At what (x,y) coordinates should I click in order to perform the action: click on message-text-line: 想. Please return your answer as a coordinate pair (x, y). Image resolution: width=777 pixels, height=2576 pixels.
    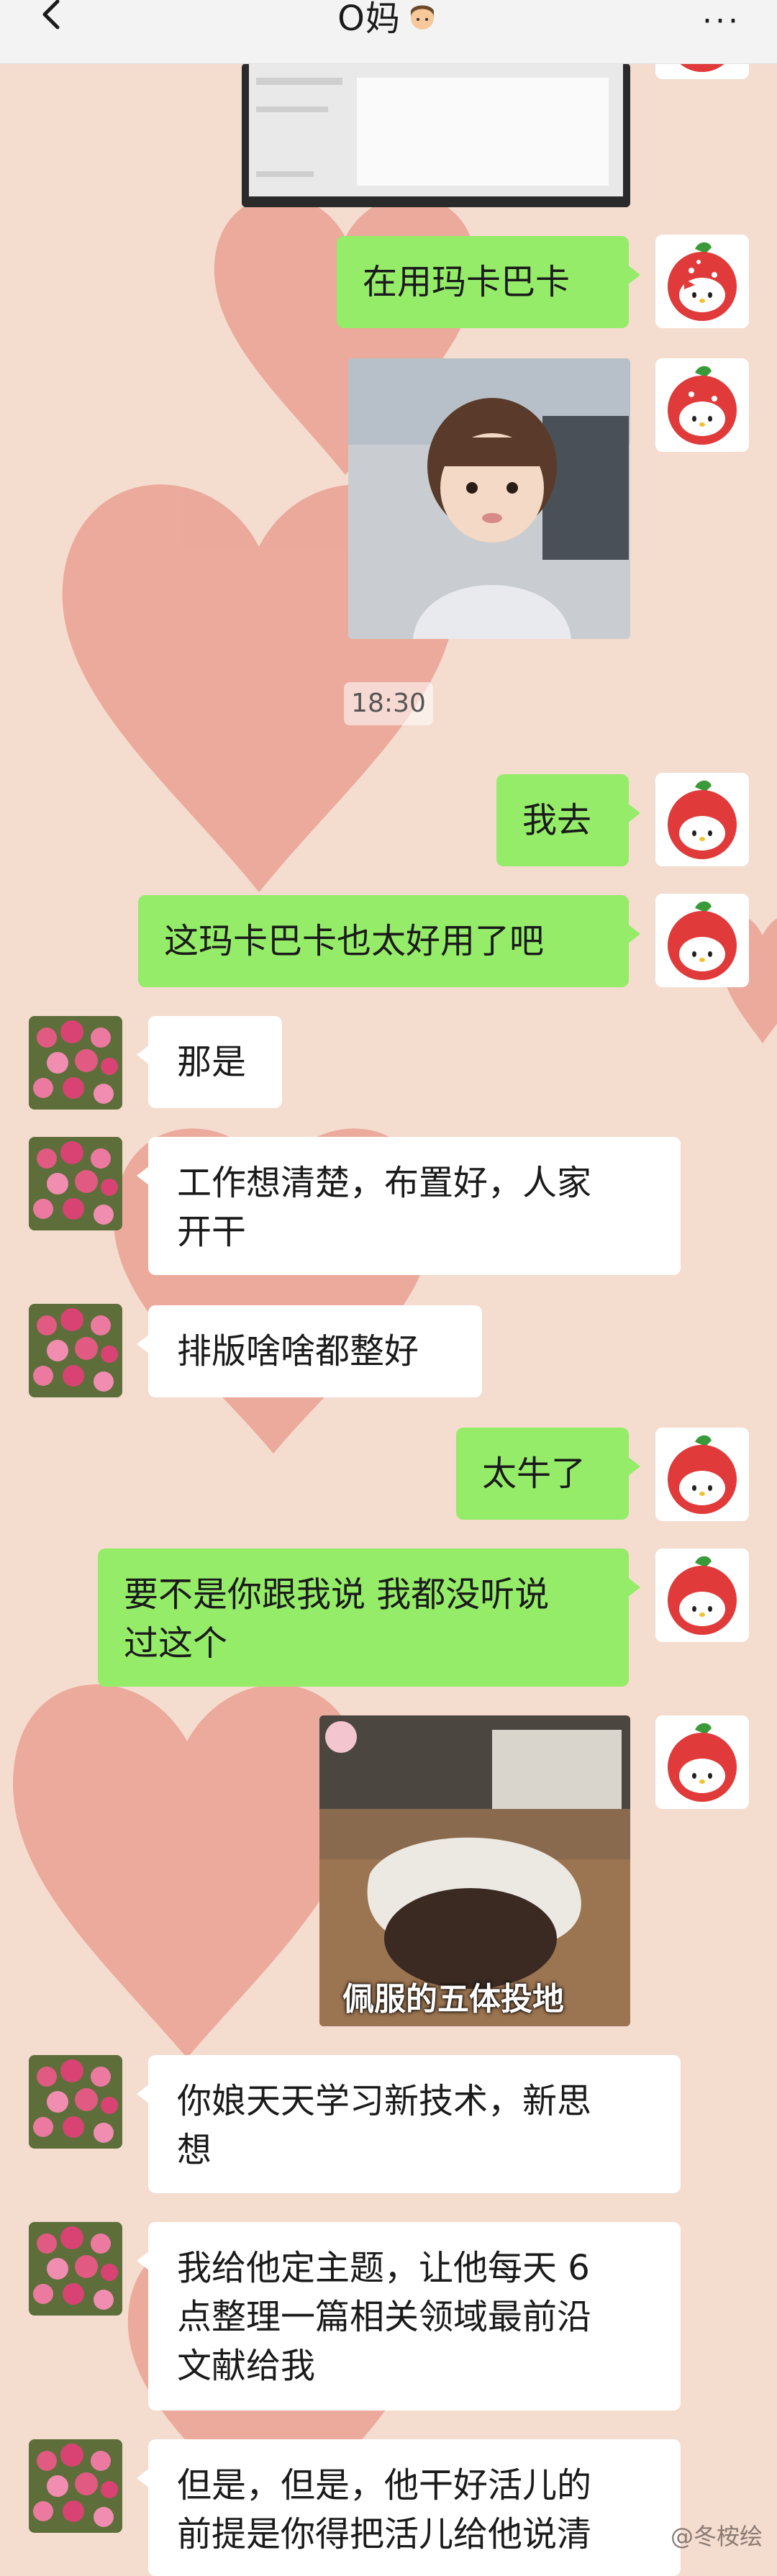
    Looking at the image, I should click on (194, 2150).